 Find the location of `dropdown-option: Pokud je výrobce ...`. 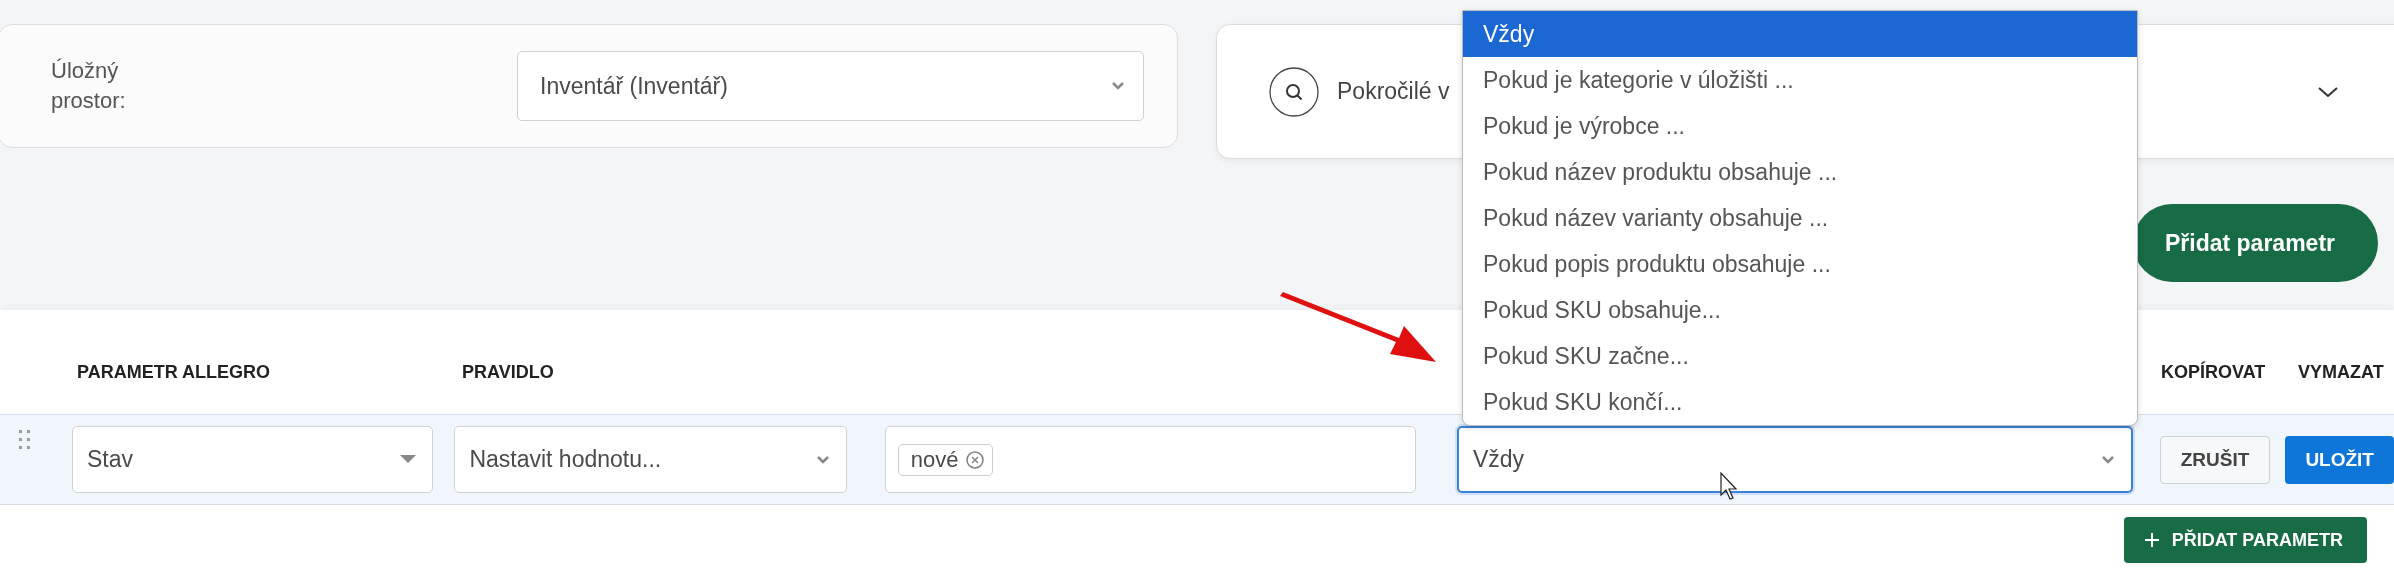

dropdown-option: Pokud je výrobce ... is located at coordinates (1800, 126).